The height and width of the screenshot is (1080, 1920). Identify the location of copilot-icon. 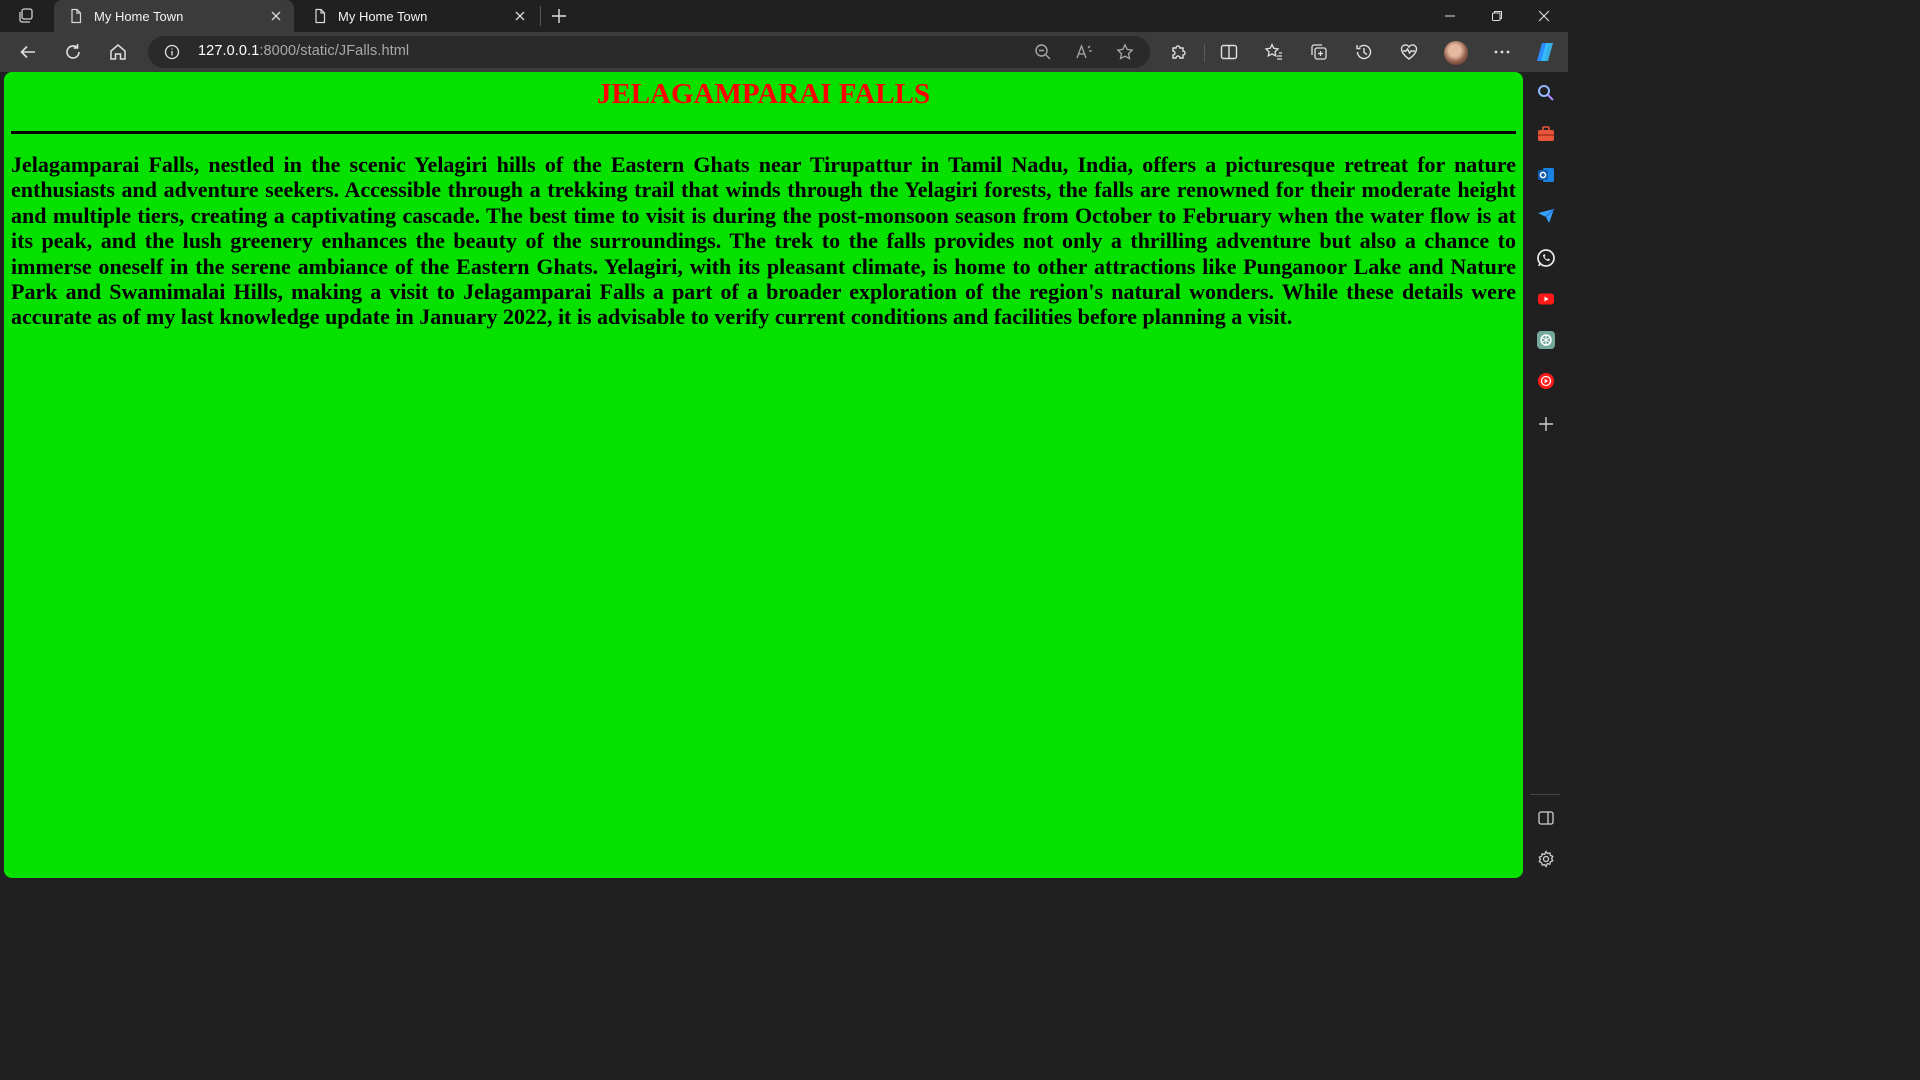
(1545, 52).